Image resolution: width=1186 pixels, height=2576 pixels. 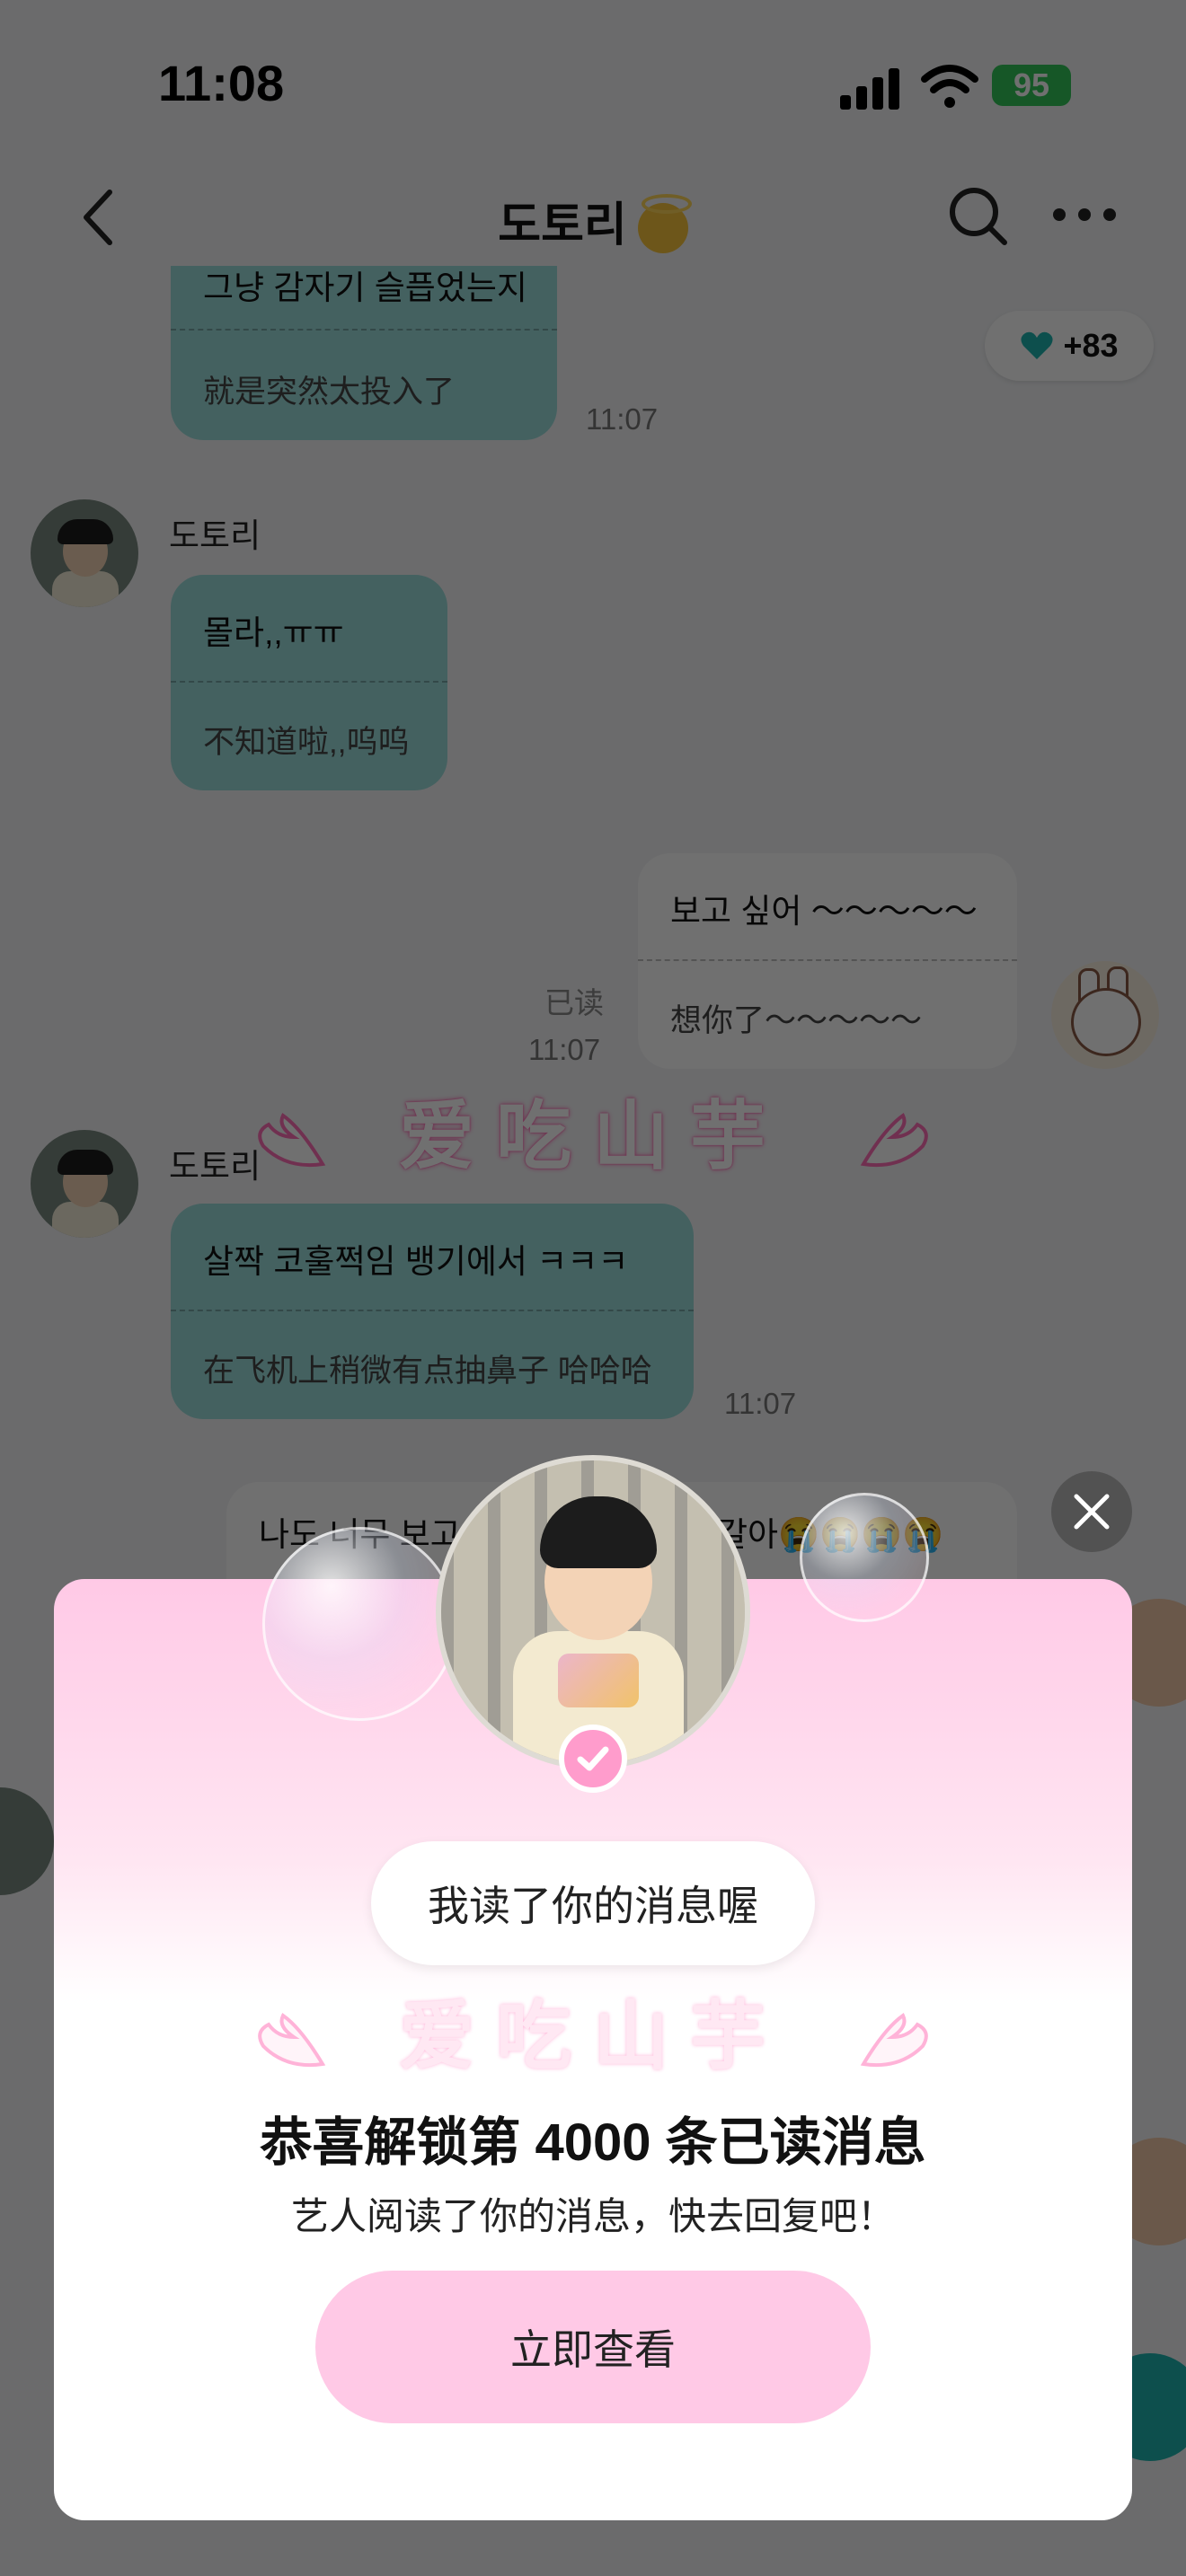 What do you see at coordinates (593, 2349) in the screenshot?
I see `view-now-label: 立即查看` at bounding box center [593, 2349].